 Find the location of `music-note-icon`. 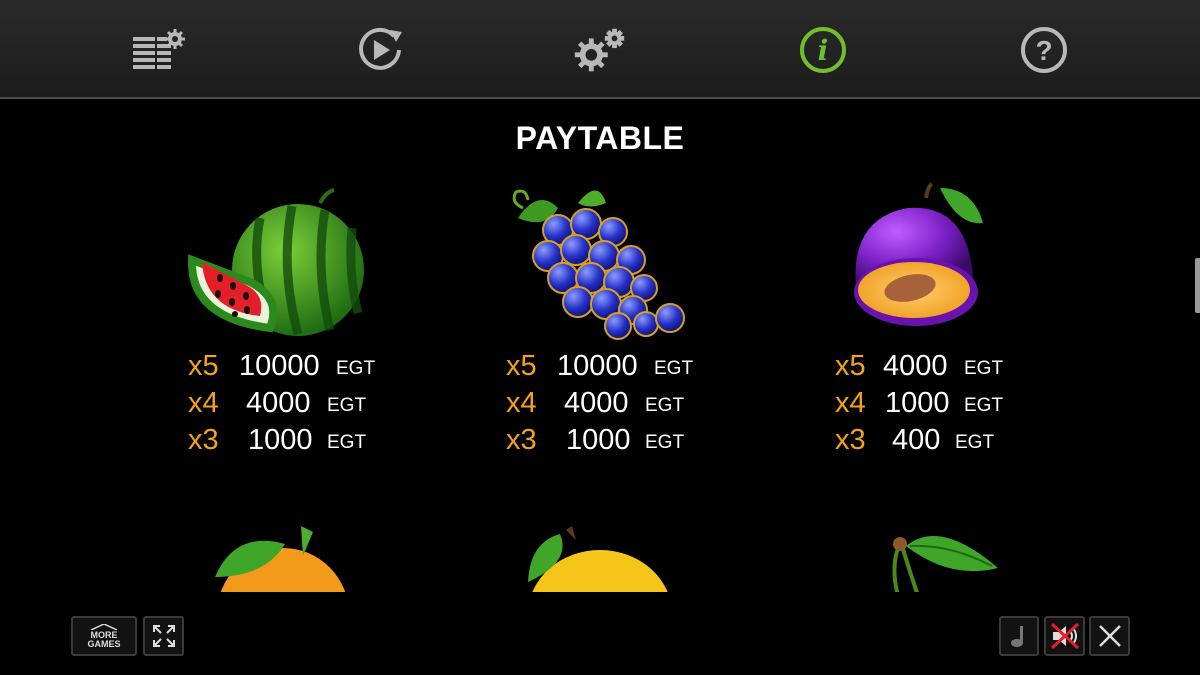

music-note-icon is located at coordinates (1017, 636).